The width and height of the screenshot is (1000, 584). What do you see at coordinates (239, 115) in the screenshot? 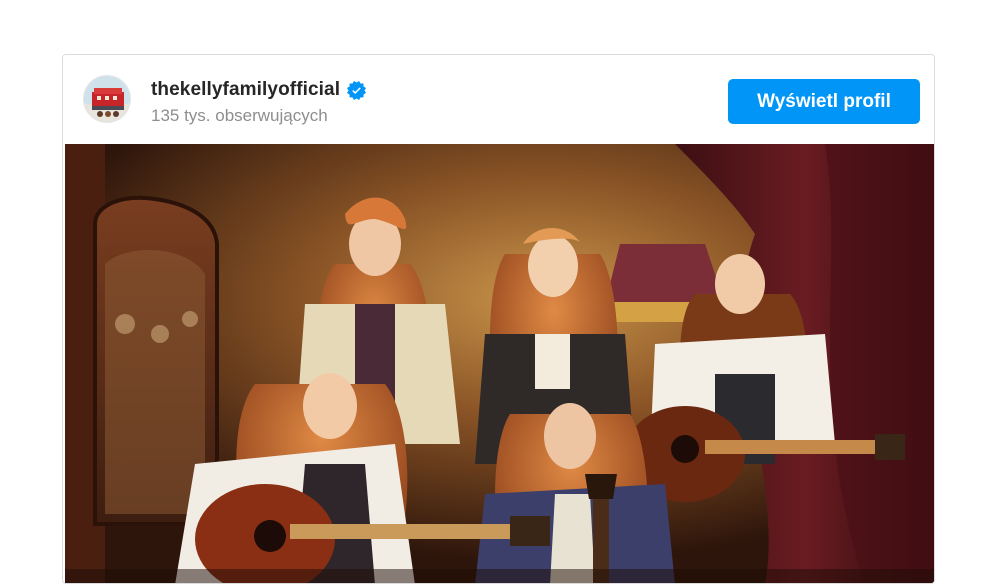
I see `followers-count: 135 tys. obserwujących` at bounding box center [239, 115].